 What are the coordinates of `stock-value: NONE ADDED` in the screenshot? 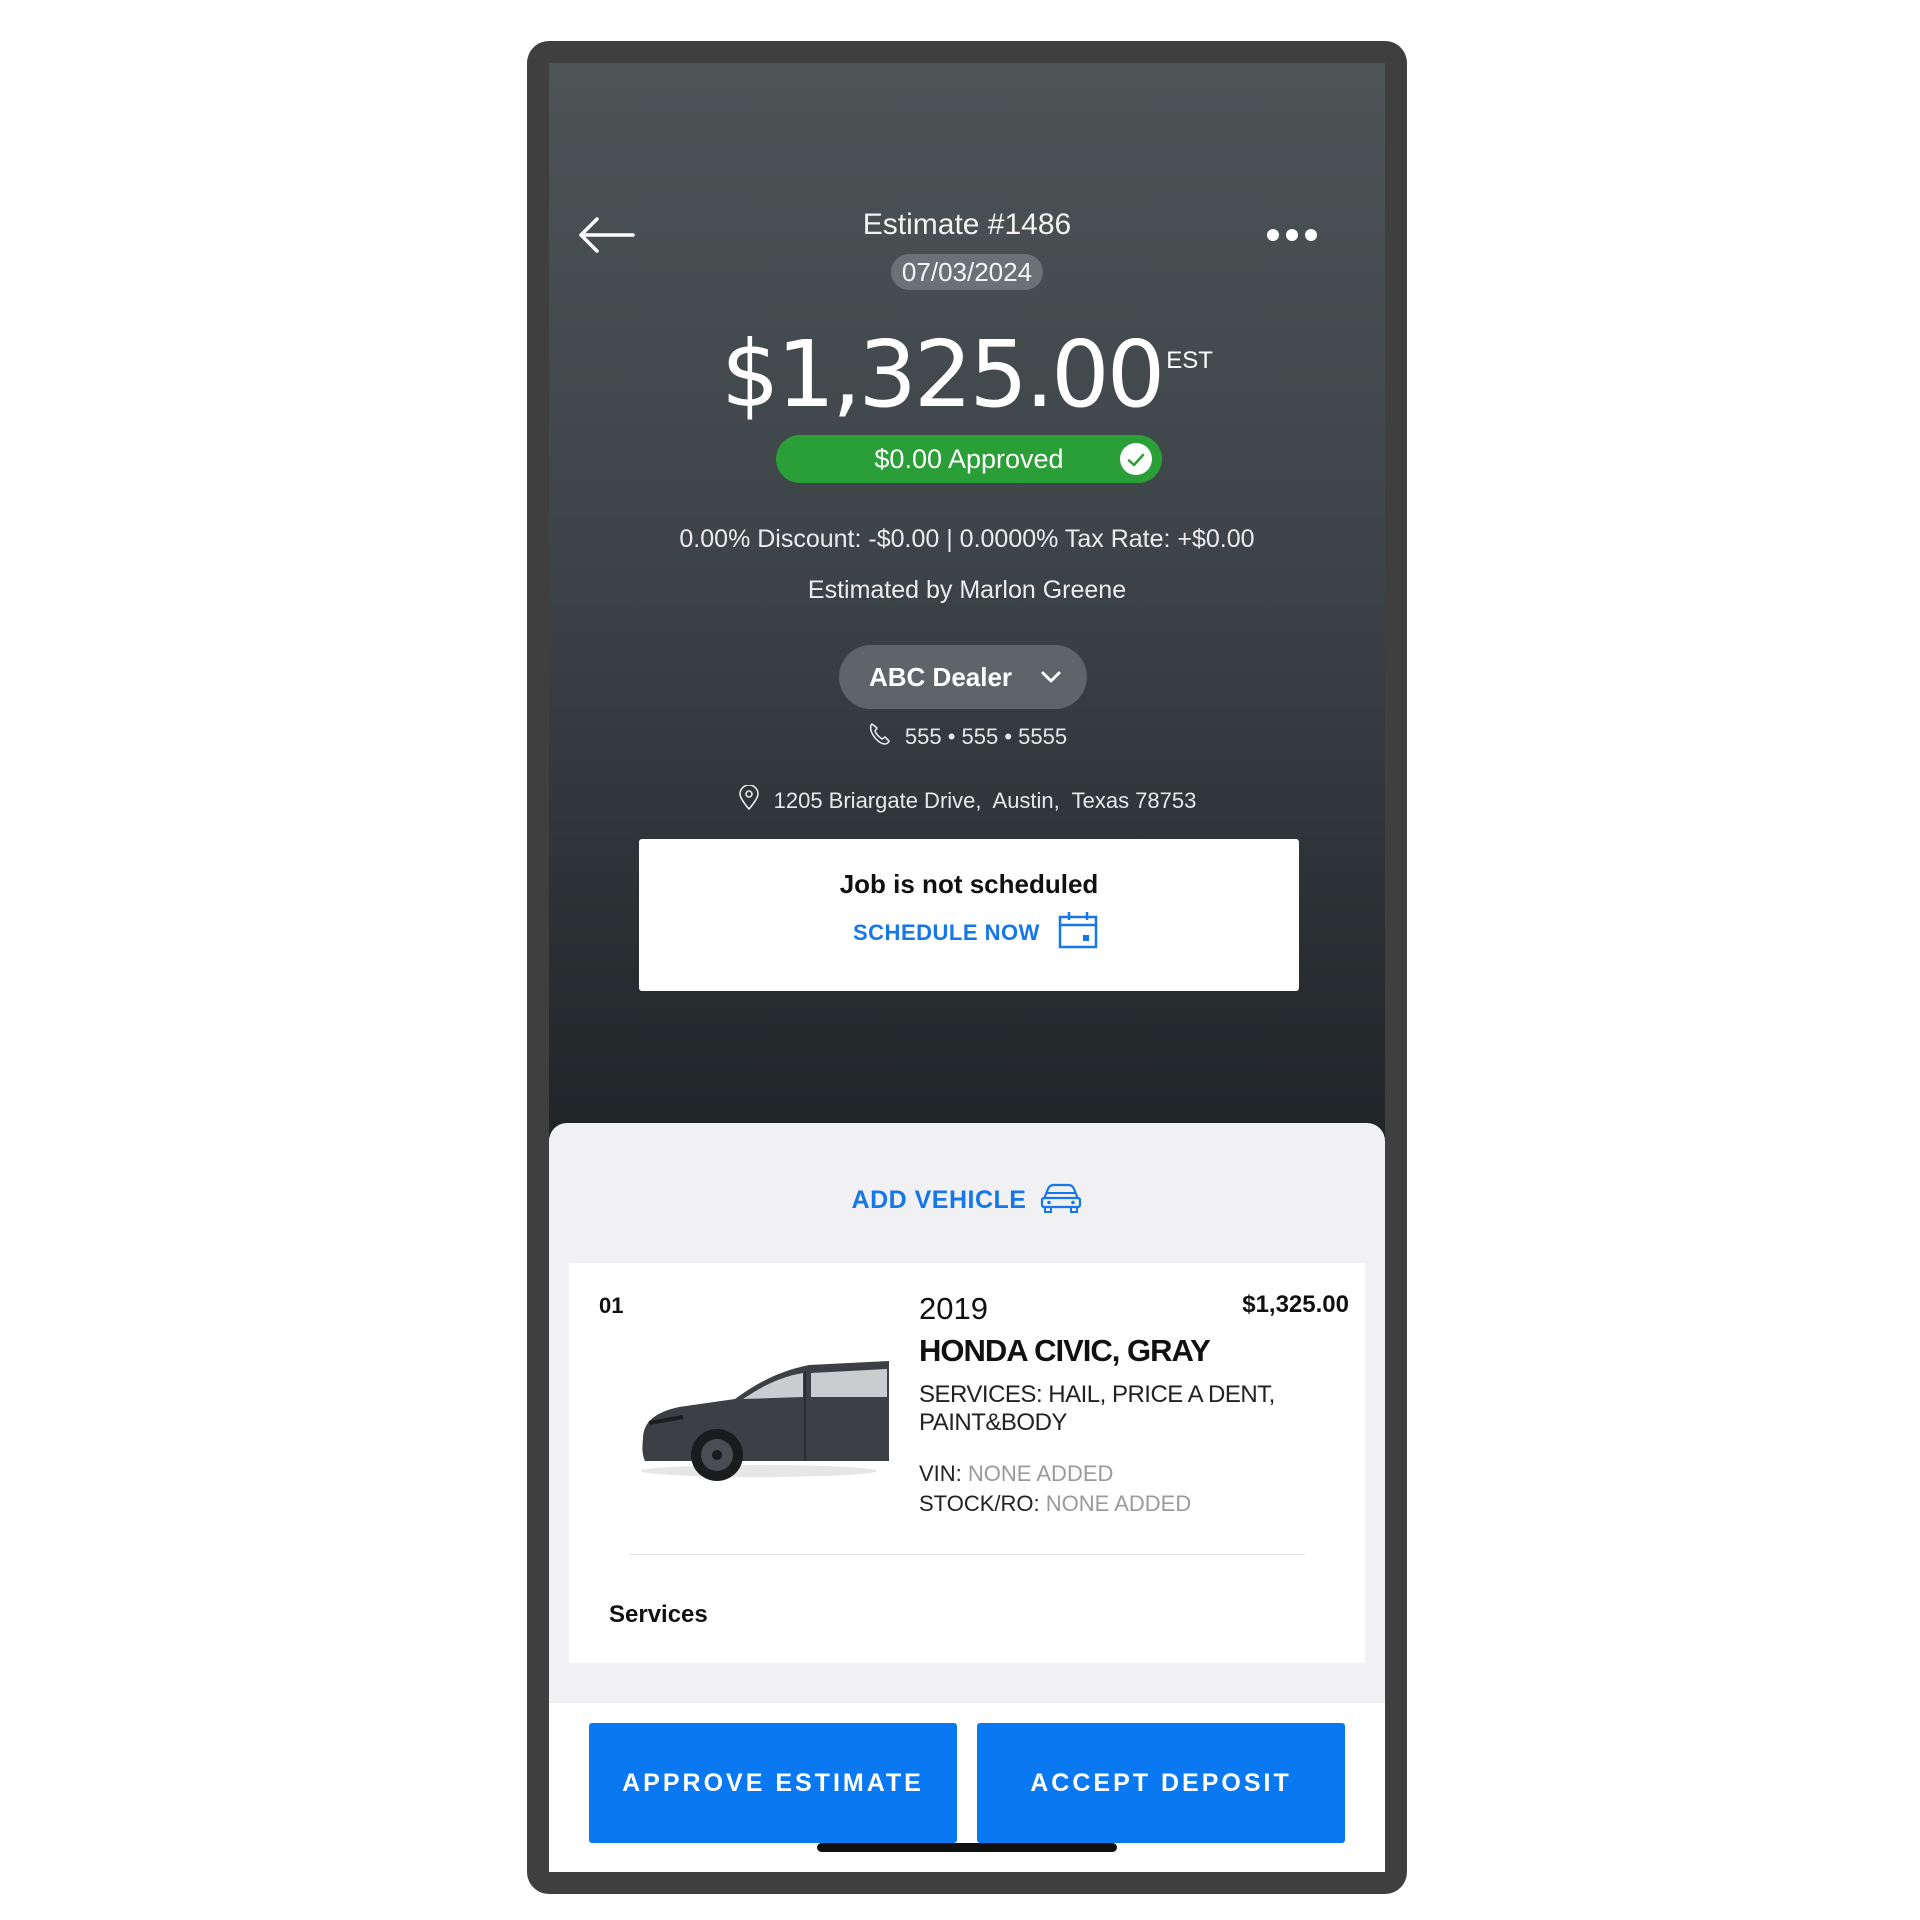 It's located at (1118, 1503).